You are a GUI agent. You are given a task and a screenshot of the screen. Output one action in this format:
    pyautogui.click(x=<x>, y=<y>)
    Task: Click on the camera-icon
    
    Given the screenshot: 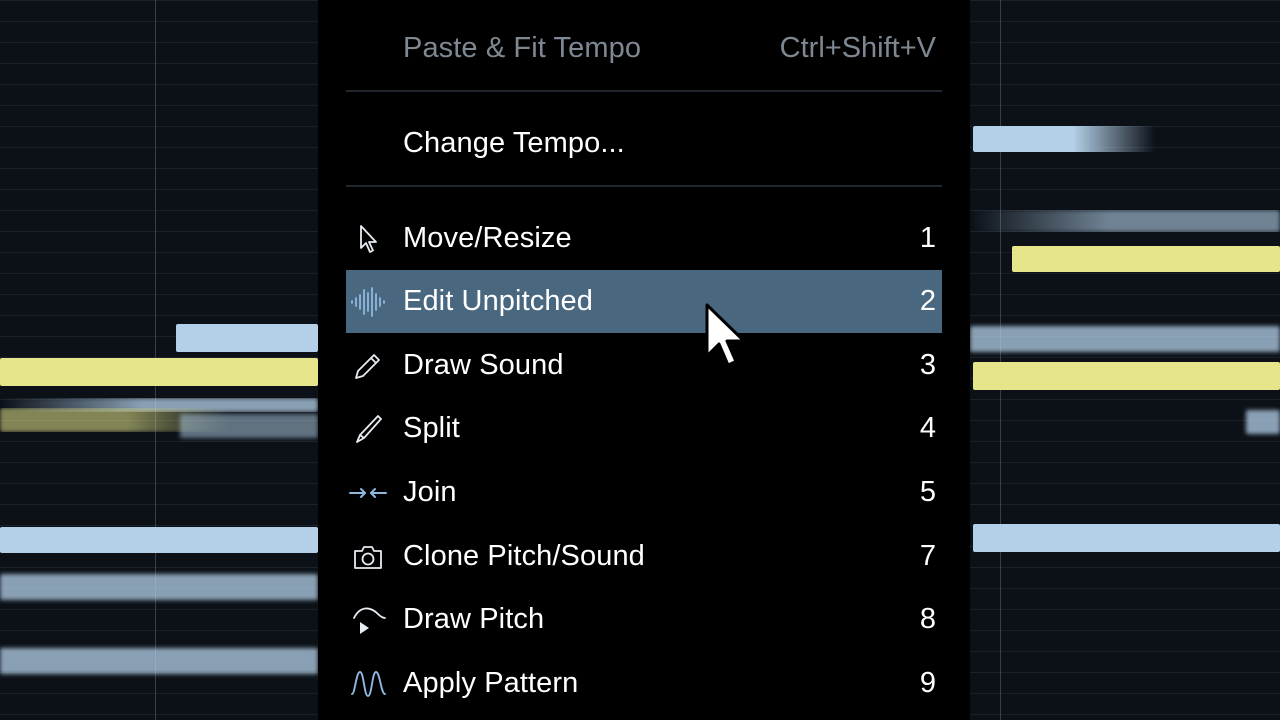 What is the action you would take?
    pyautogui.click(x=368, y=557)
    